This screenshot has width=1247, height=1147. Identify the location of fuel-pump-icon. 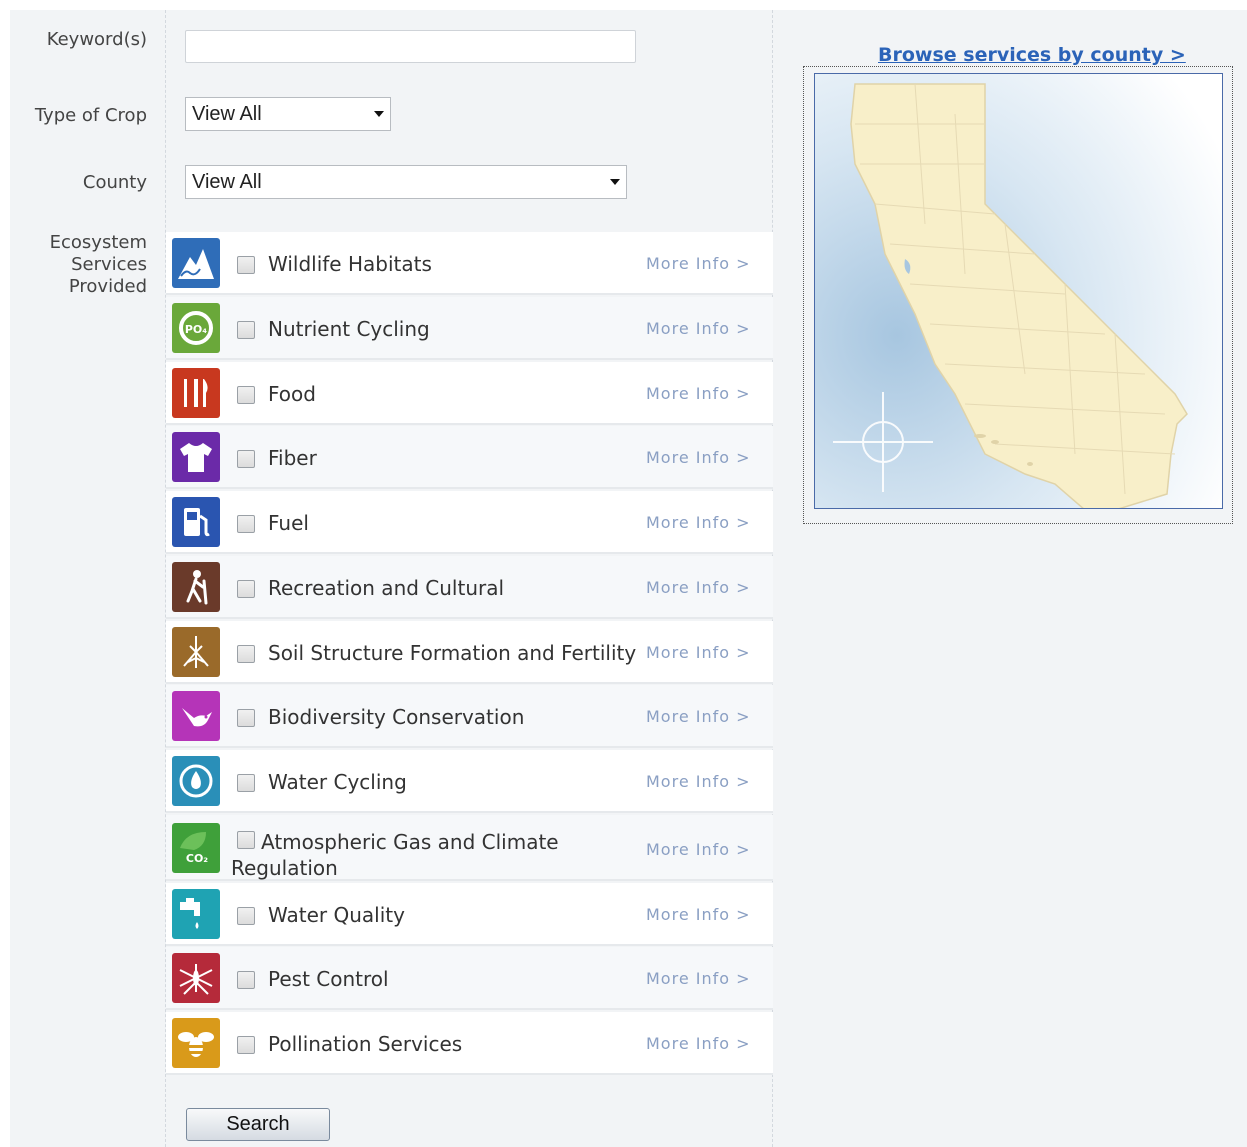
(196, 522).